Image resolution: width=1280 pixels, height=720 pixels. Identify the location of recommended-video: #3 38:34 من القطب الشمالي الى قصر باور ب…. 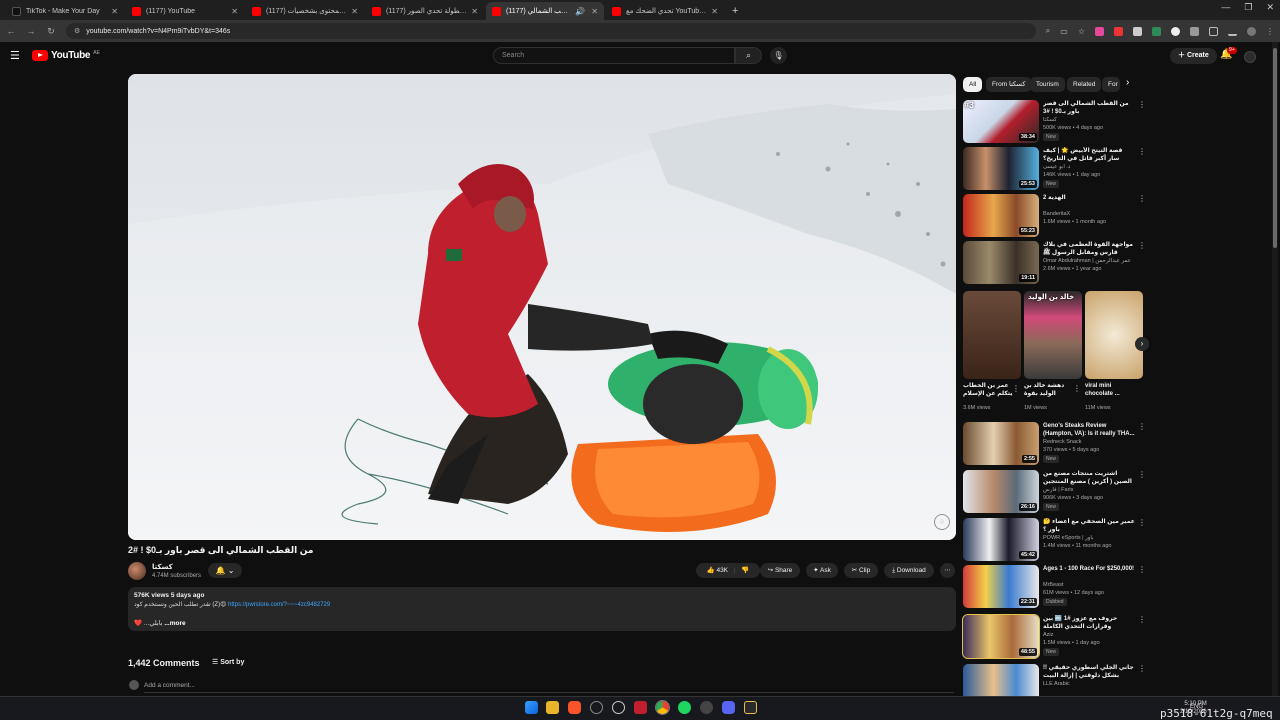
(1054, 122).